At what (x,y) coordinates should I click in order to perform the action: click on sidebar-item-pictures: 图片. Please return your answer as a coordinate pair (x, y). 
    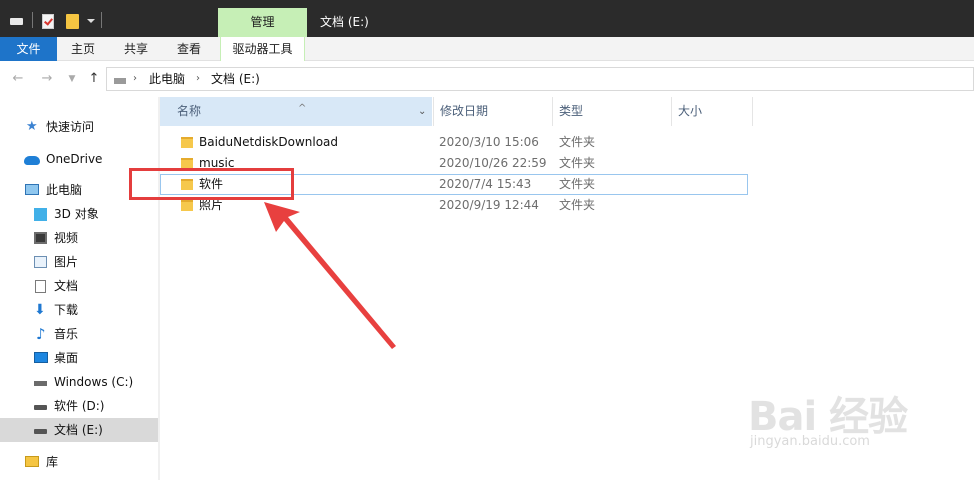
    Looking at the image, I should click on (79, 262).